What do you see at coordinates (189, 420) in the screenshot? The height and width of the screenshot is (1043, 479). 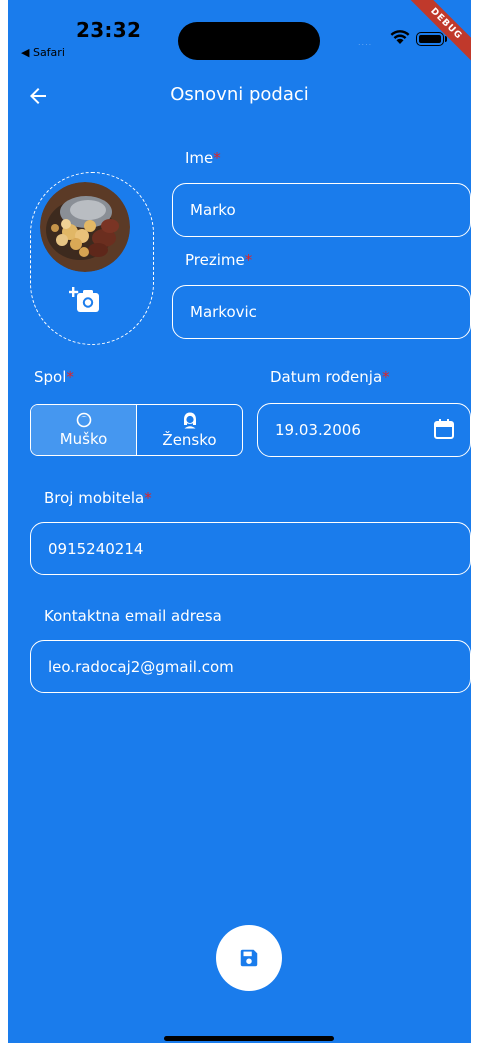 I see `female-face-icon` at bounding box center [189, 420].